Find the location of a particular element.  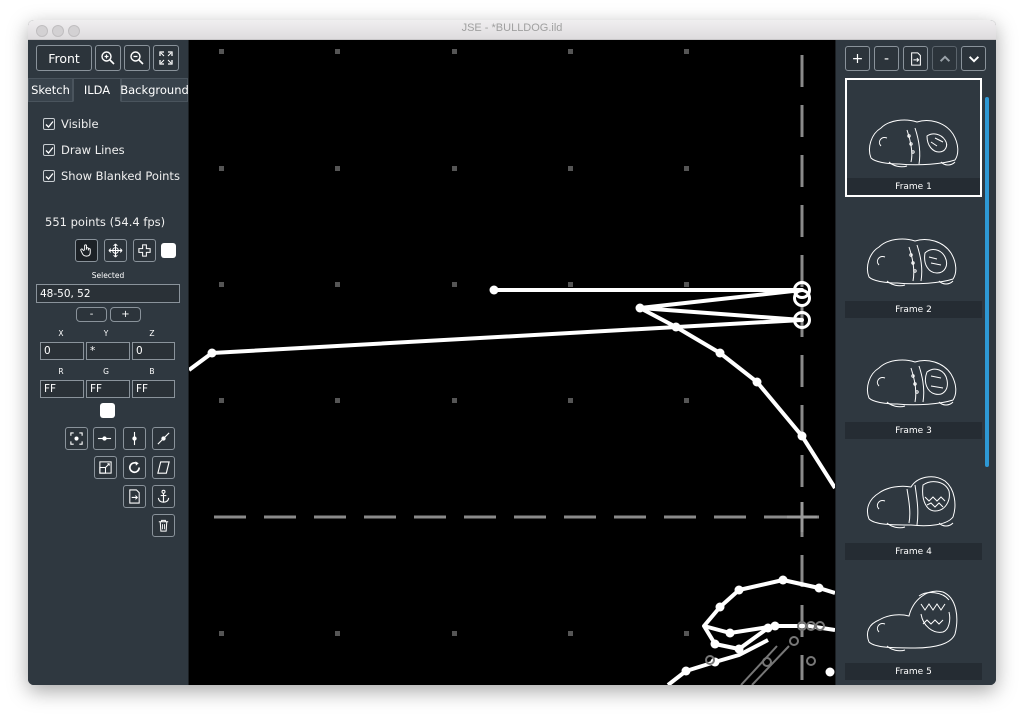

frame-thumbnail: Frame 3 is located at coordinates (913, 379).